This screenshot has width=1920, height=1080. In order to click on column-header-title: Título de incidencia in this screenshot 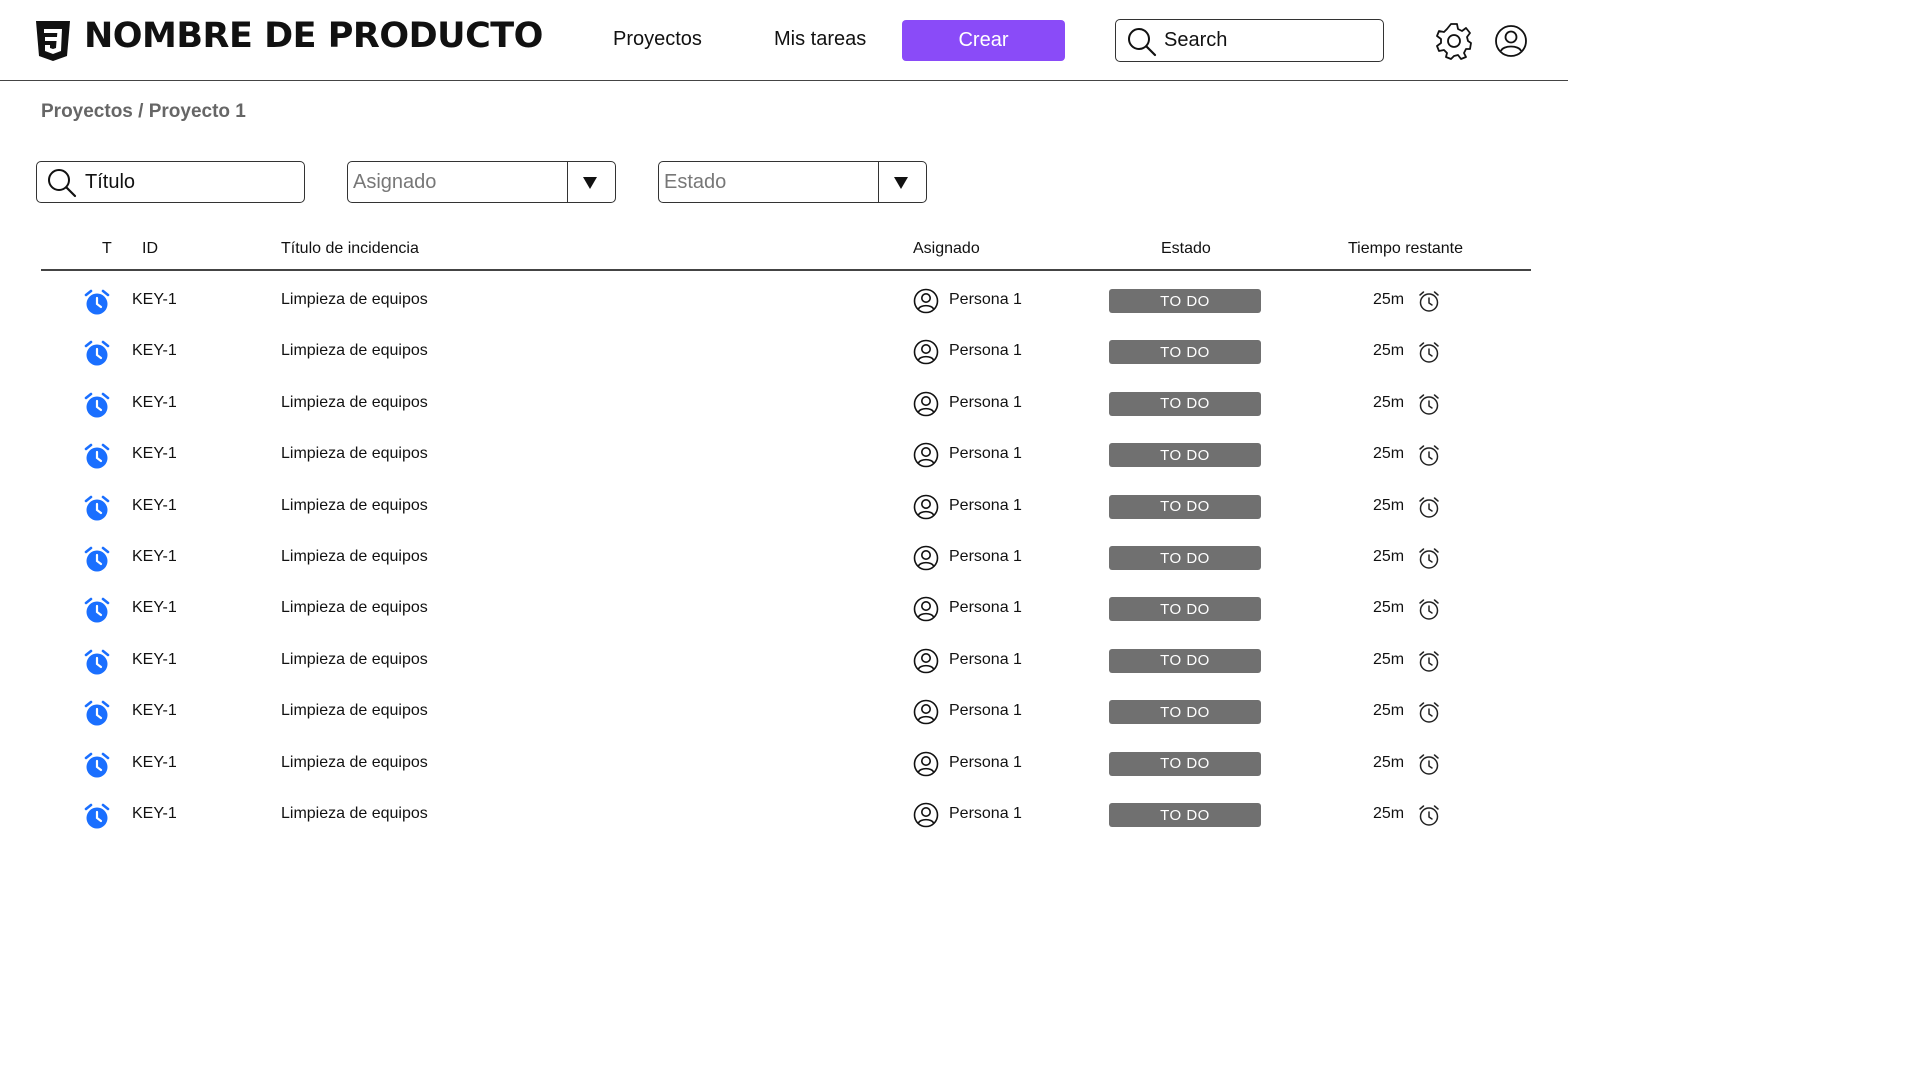, I will do `click(350, 249)`.